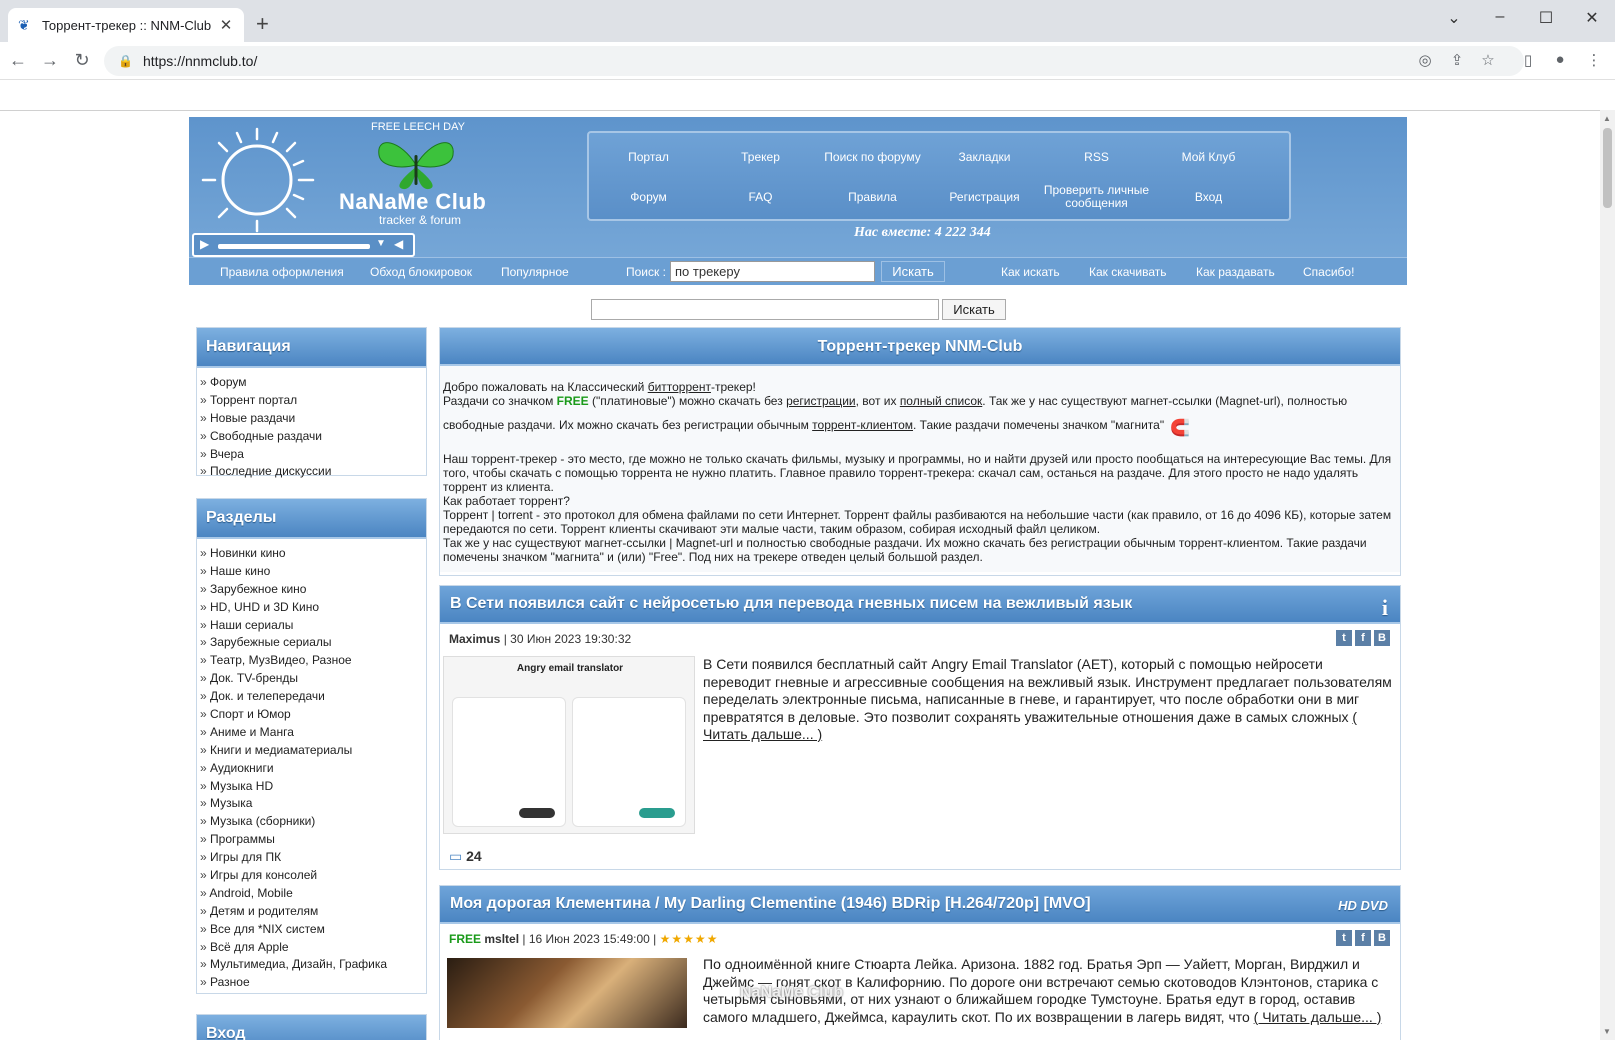 This screenshot has width=1615, height=1040. What do you see at coordinates (941, 401) in the screenshot?
I see `link-full-list: полный список` at bounding box center [941, 401].